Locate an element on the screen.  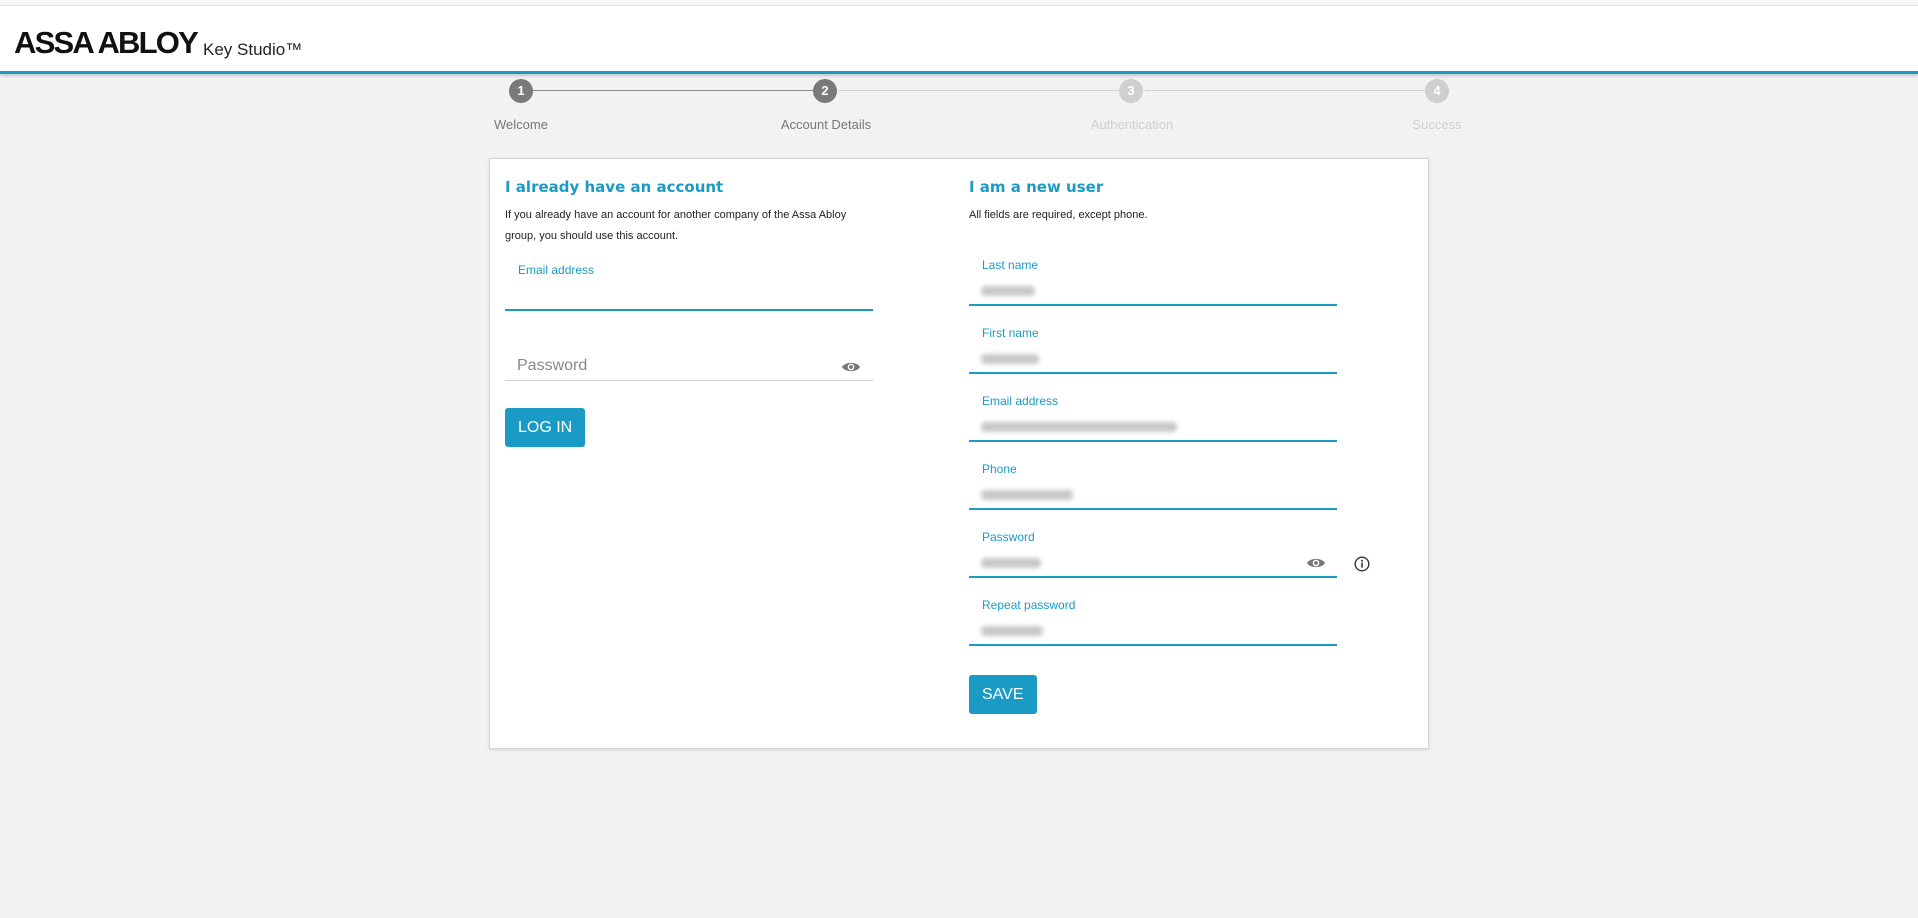
password-field: Password is located at coordinates (1153, 556).